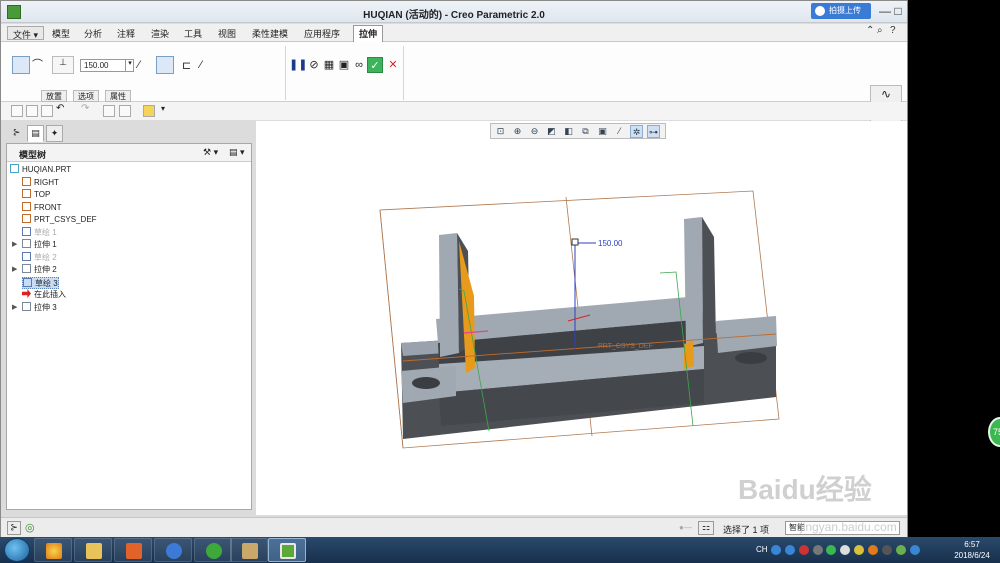  I want to click on favorites-tab-icon: ✦, so click(54, 133).